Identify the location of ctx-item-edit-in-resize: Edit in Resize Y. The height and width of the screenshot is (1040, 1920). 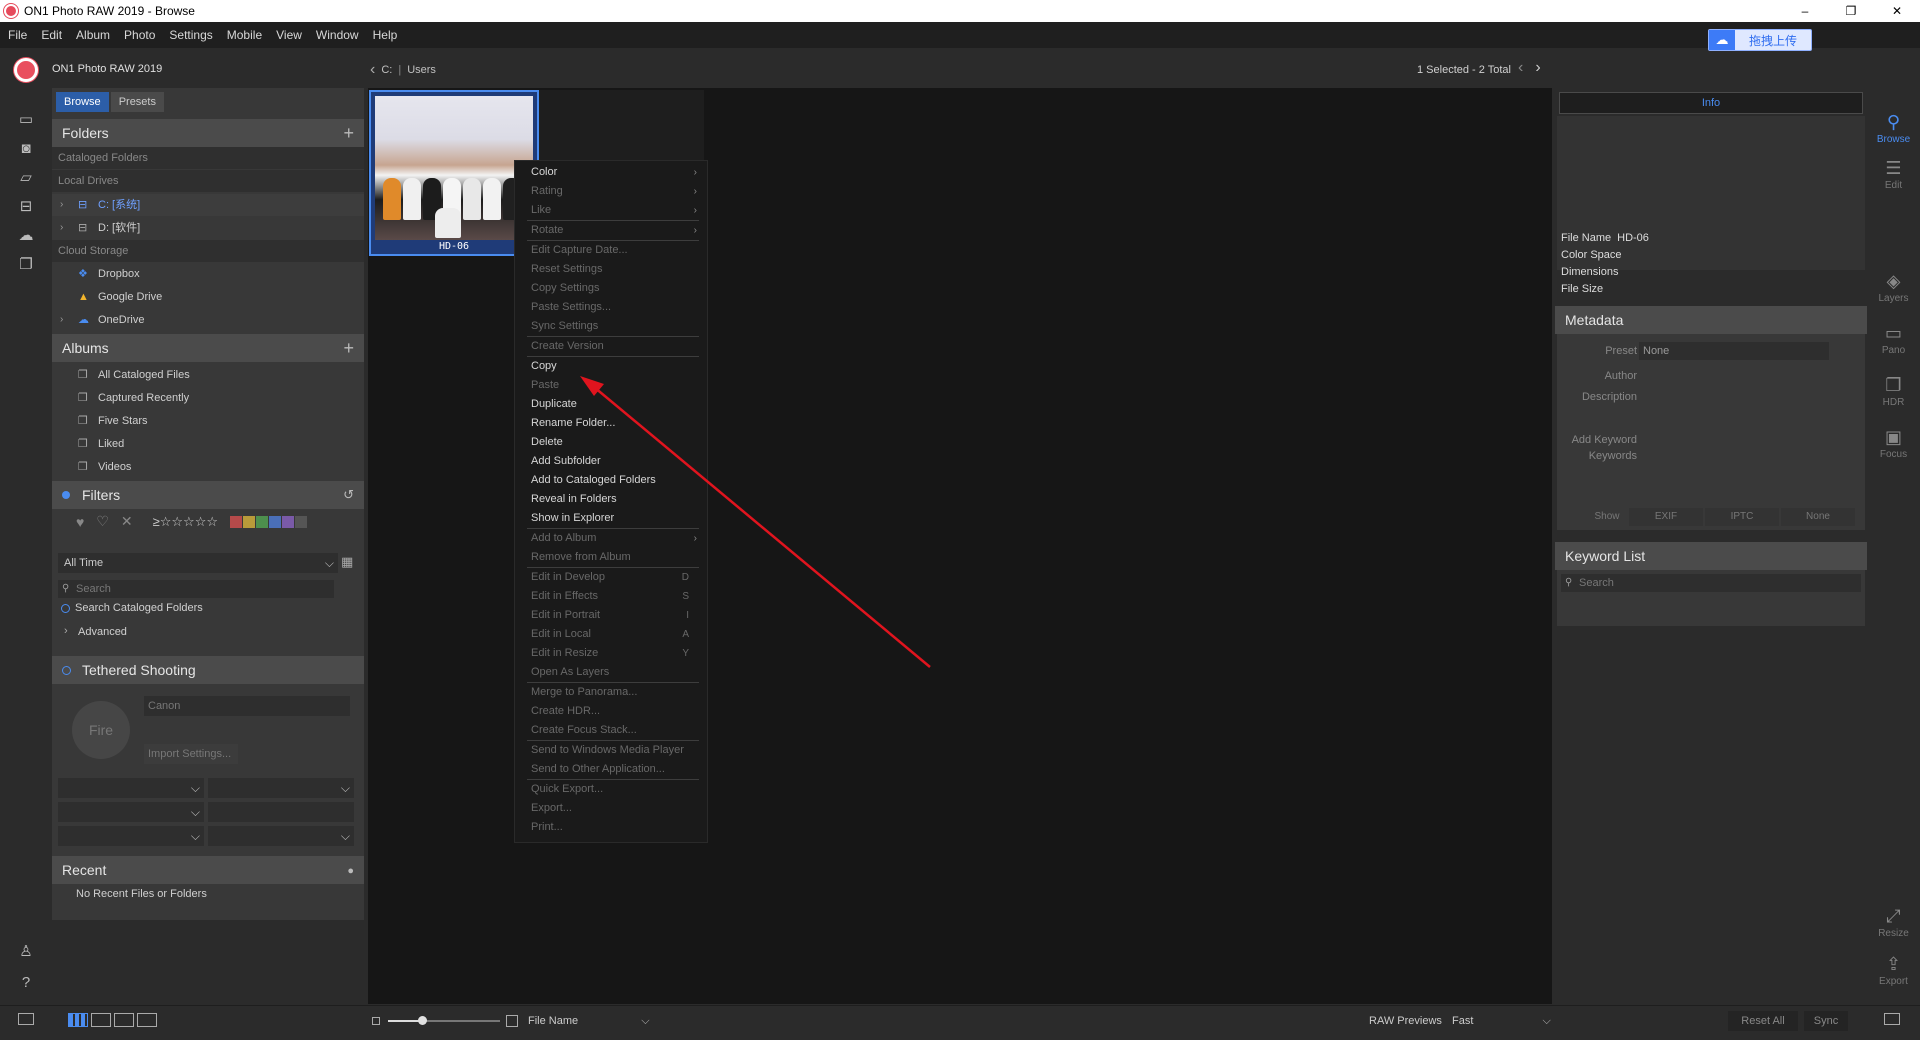
(611, 653).